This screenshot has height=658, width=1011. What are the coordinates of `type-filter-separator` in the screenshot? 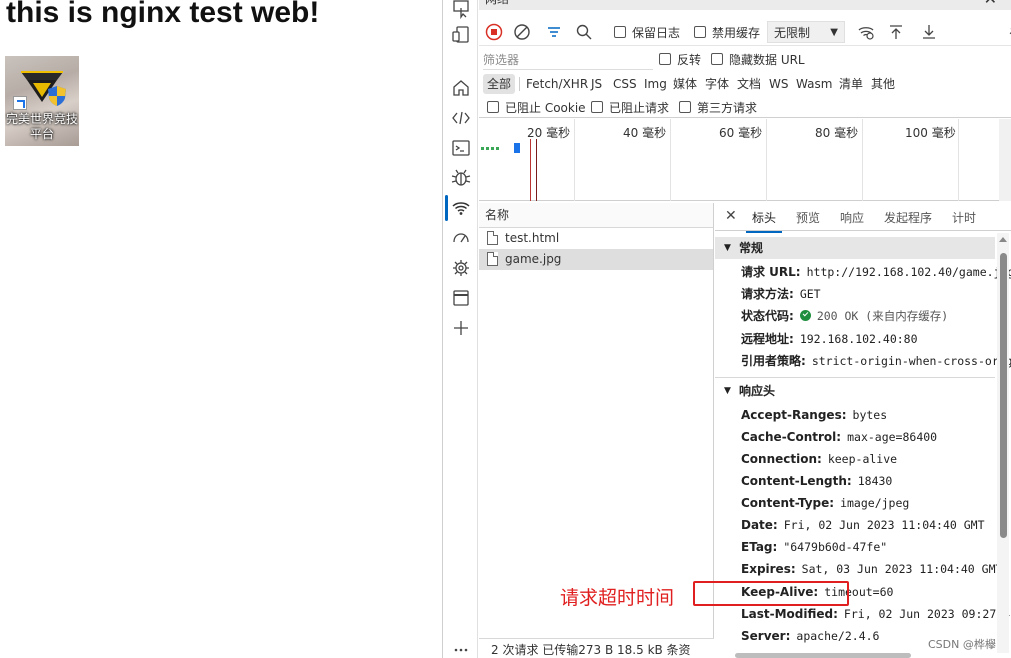 It's located at (519, 84).